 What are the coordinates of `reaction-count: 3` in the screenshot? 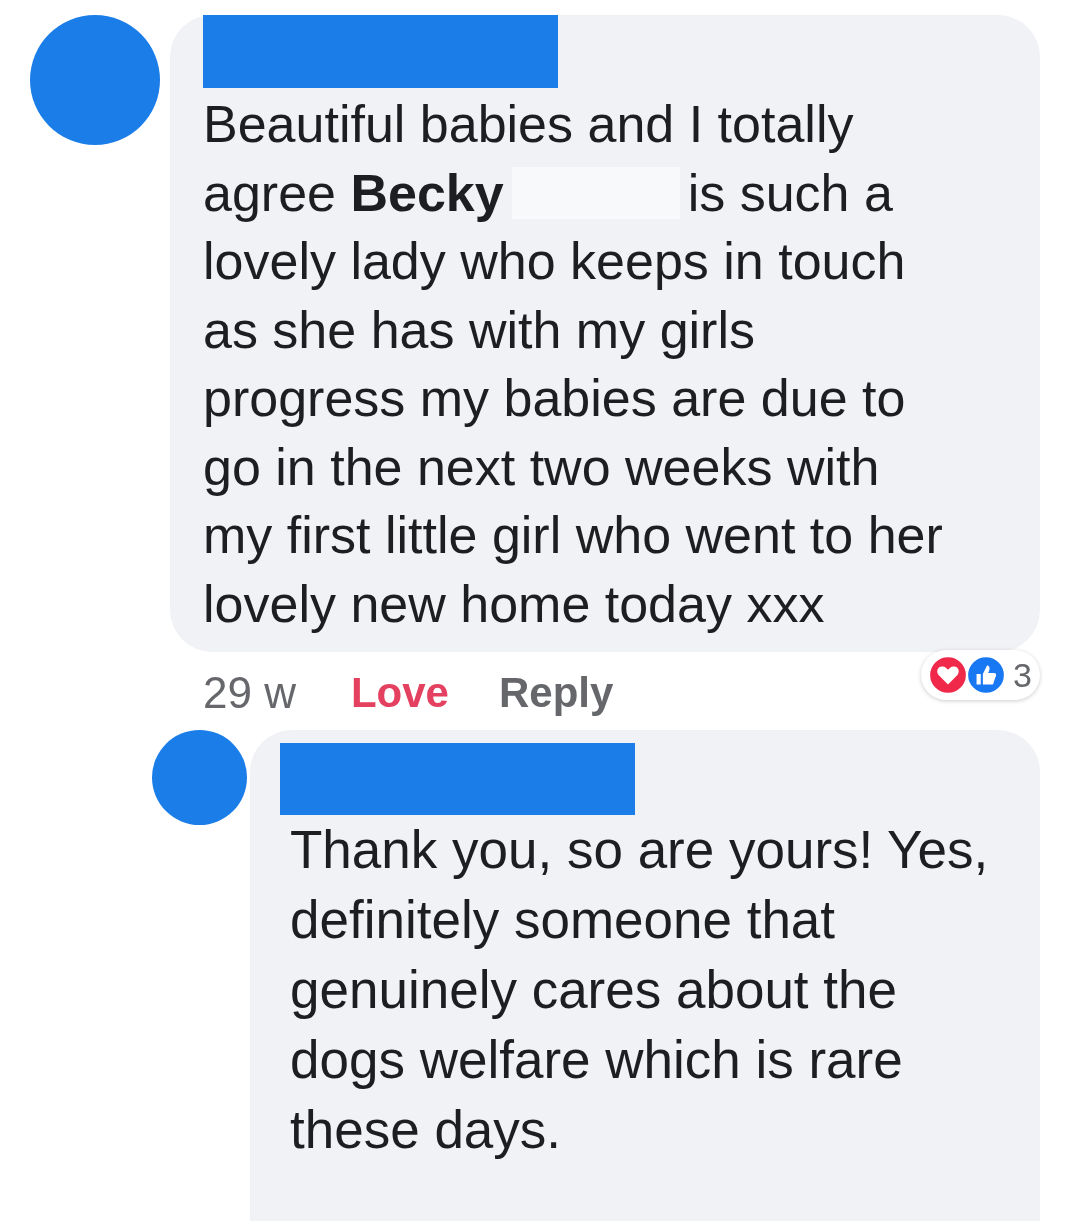 It's located at (1022, 675).